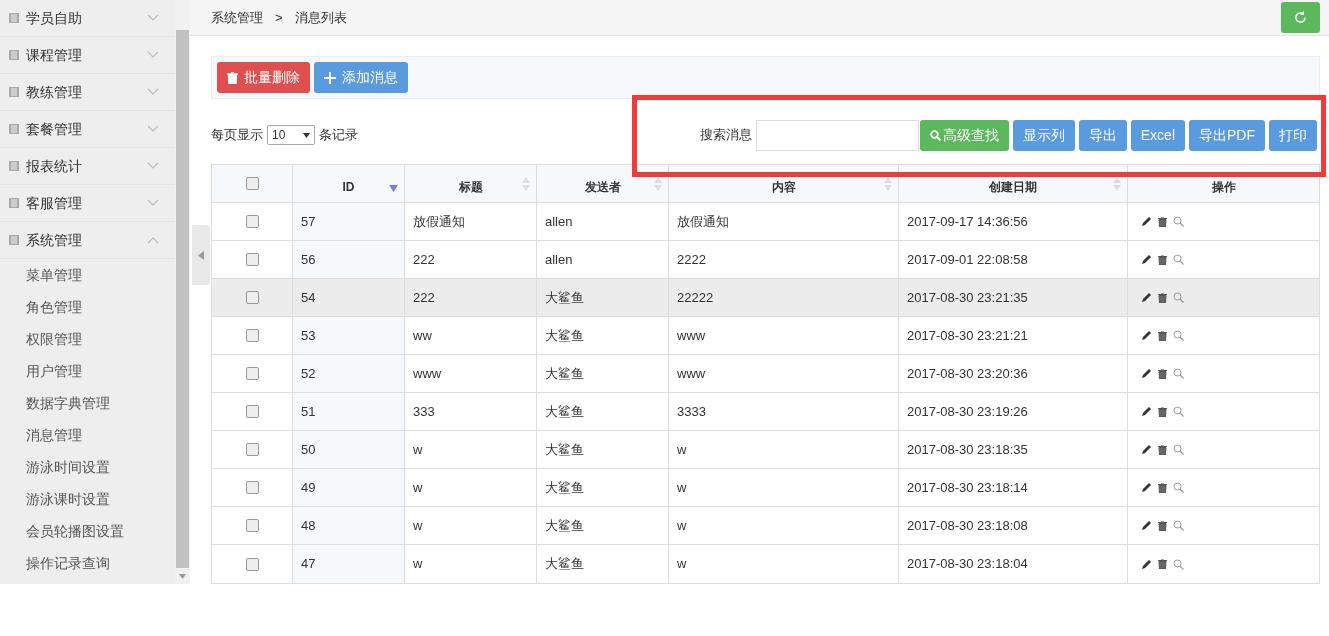  Describe the element at coordinates (765, 374) in the screenshot. I see `table-row: 52 www 大鲨鱼 www 2017-08-30 23:20:36` at that location.